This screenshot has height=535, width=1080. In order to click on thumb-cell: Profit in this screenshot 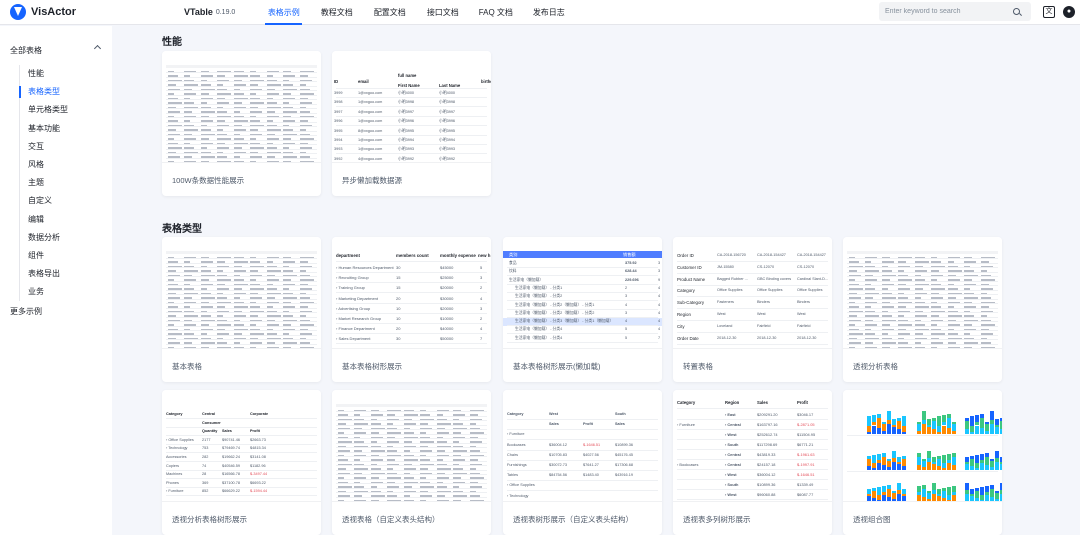, I will do `click(588, 424)`.